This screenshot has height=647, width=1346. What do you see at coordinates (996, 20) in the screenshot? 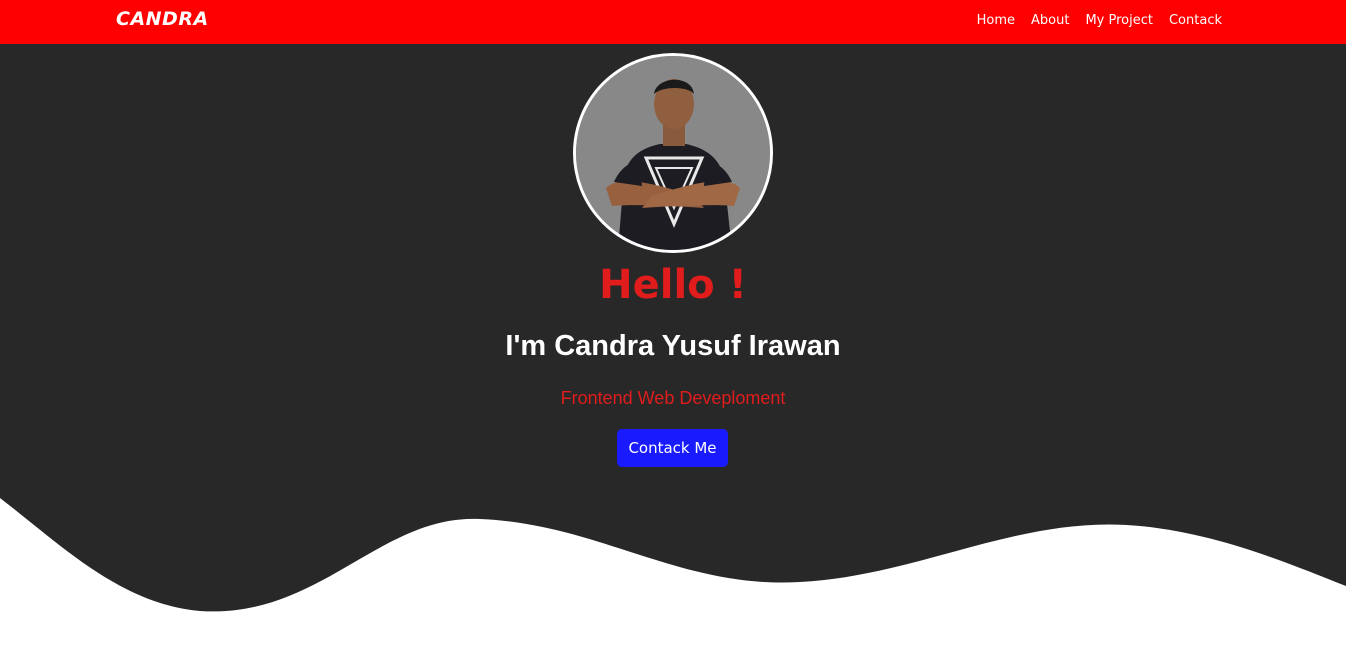
I see `nav-link-home: Home` at bounding box center [996, 20].